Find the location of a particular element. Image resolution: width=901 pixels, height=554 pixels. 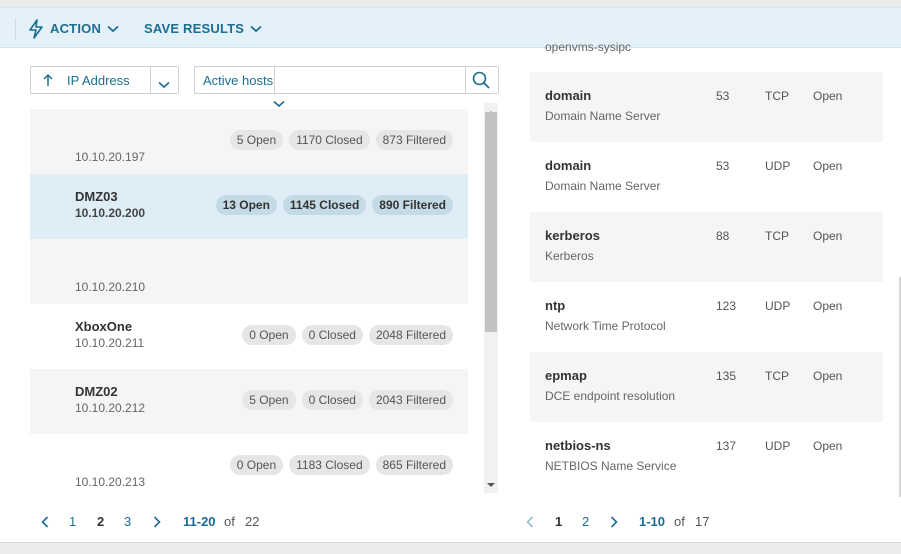

host-ip: 10.10.20.211 is located at coordinates (110, 343).